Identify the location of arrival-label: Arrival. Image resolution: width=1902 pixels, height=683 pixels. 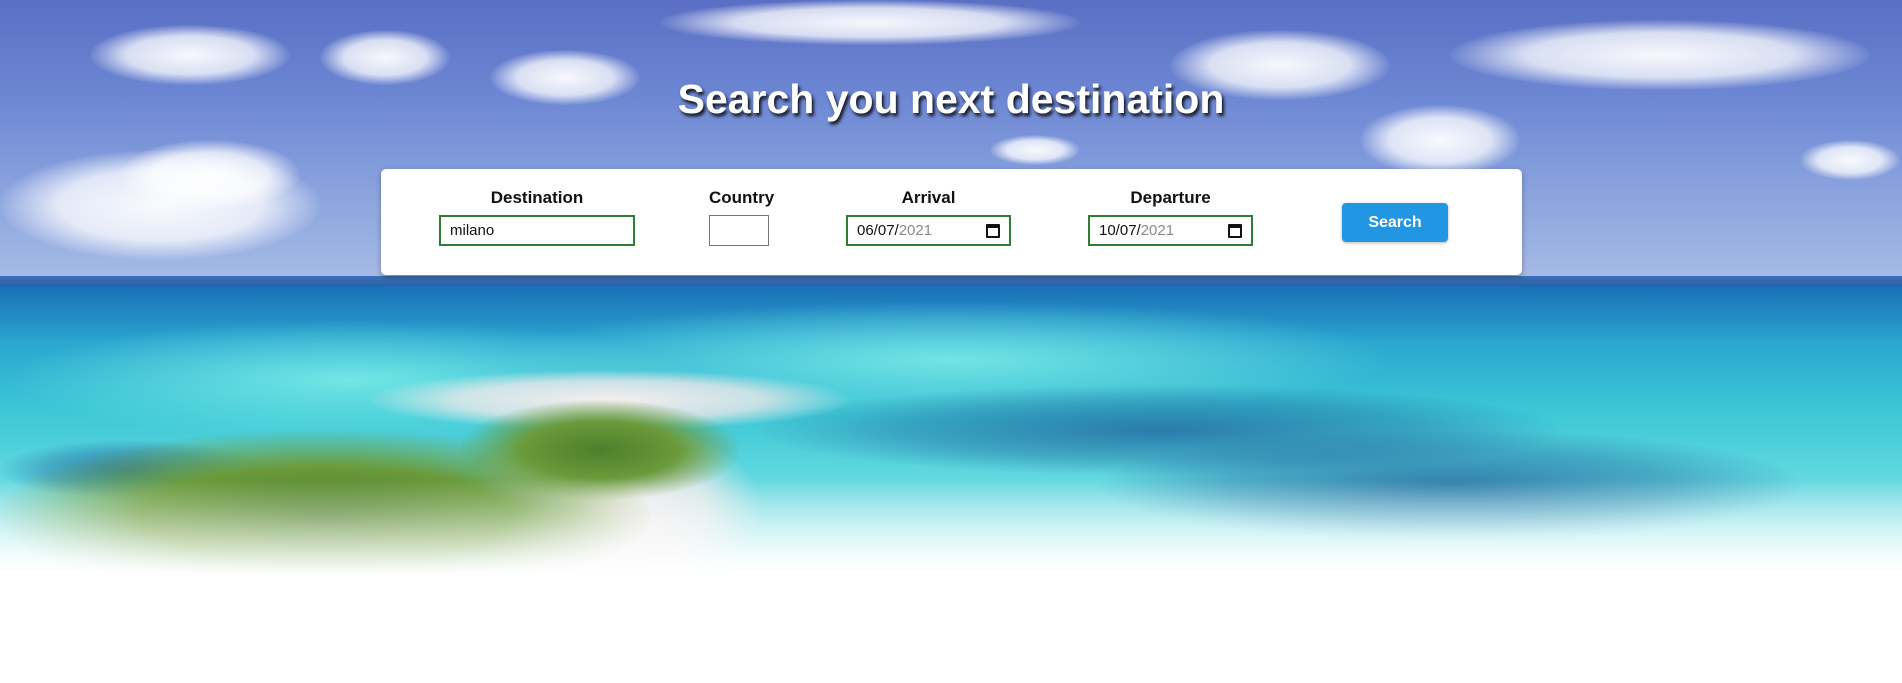
(928, 197).